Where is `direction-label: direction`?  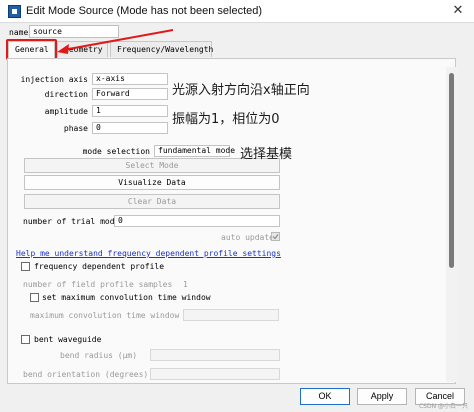 direction-label: direction is located at coordinates (66, 94).